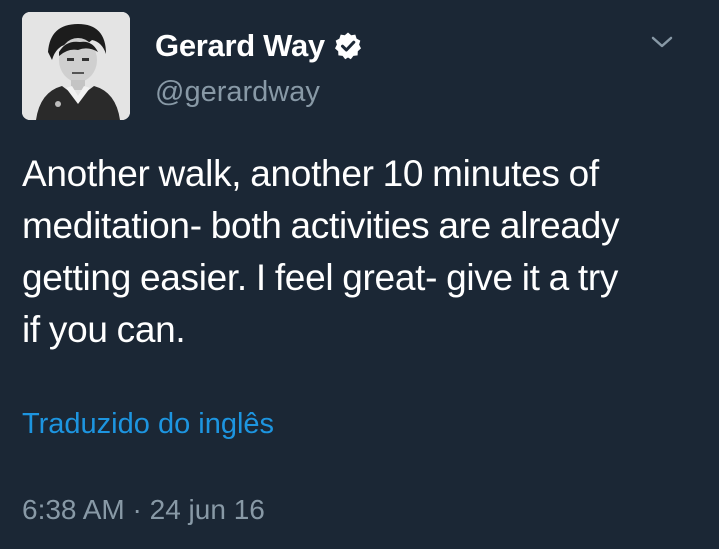 The image size is (719, 549). What do you see at coordinates (148, 424) in the screenshot?
I see `translation-link: Traduzido do inglês` at bounding box center [148, 424].